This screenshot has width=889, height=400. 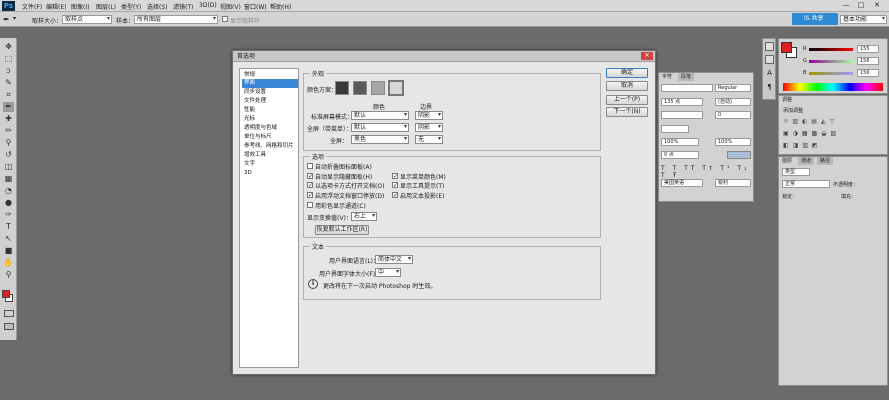 What do you see at coordinates (8, 227) in the screenshot?
I see `type-tool-icon: T` at bounding box center [8, 227].